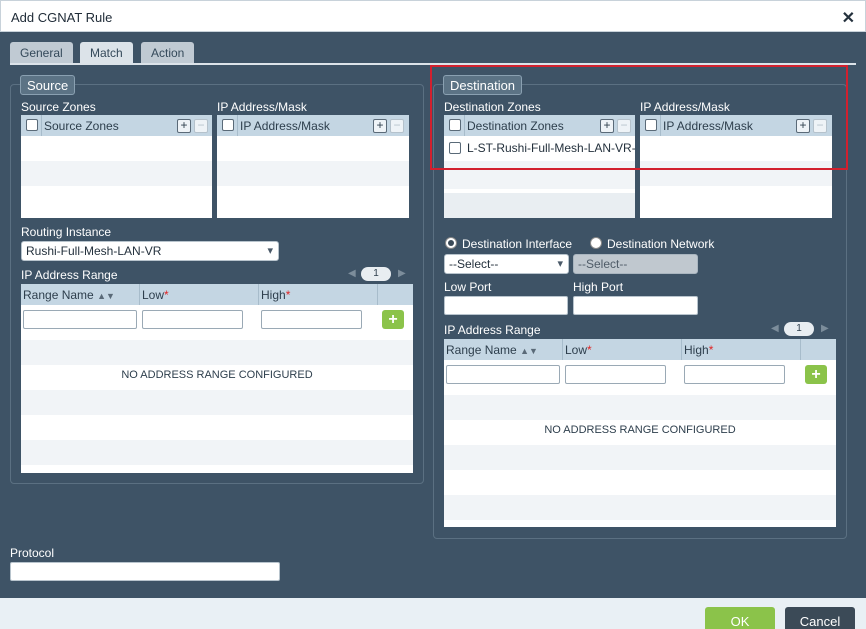 This screenshot has width=866, height=629. What do you see at coordinates (41, 53) in the screenshot?
I see `tab-general: General` at bounding box center [41, 53].